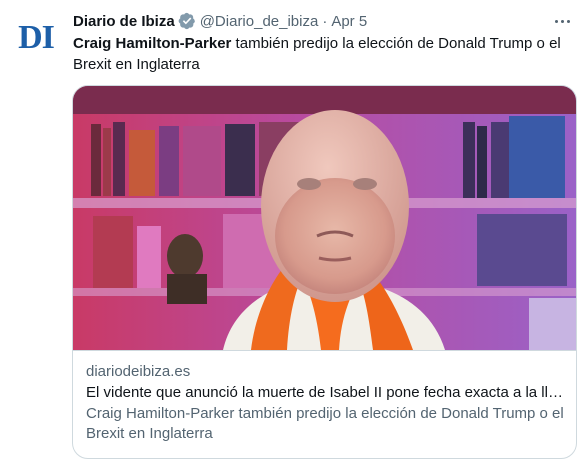  What do you see at coordinates (324, 350) in the screenshot?
I see `card-divider` at bounding box center [324, 350].